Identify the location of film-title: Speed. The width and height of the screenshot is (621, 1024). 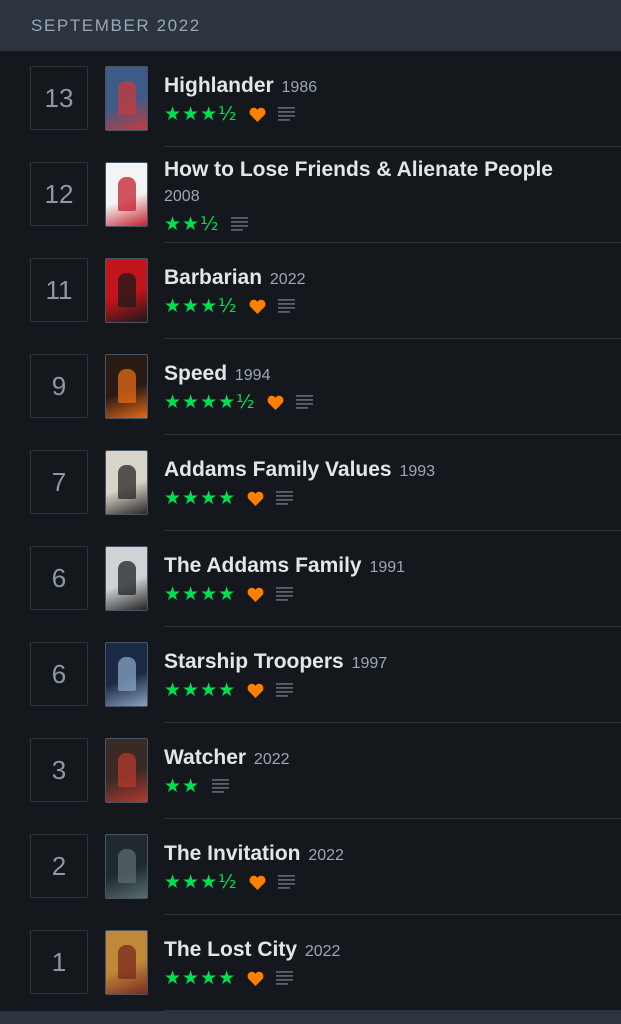
(195, 373).